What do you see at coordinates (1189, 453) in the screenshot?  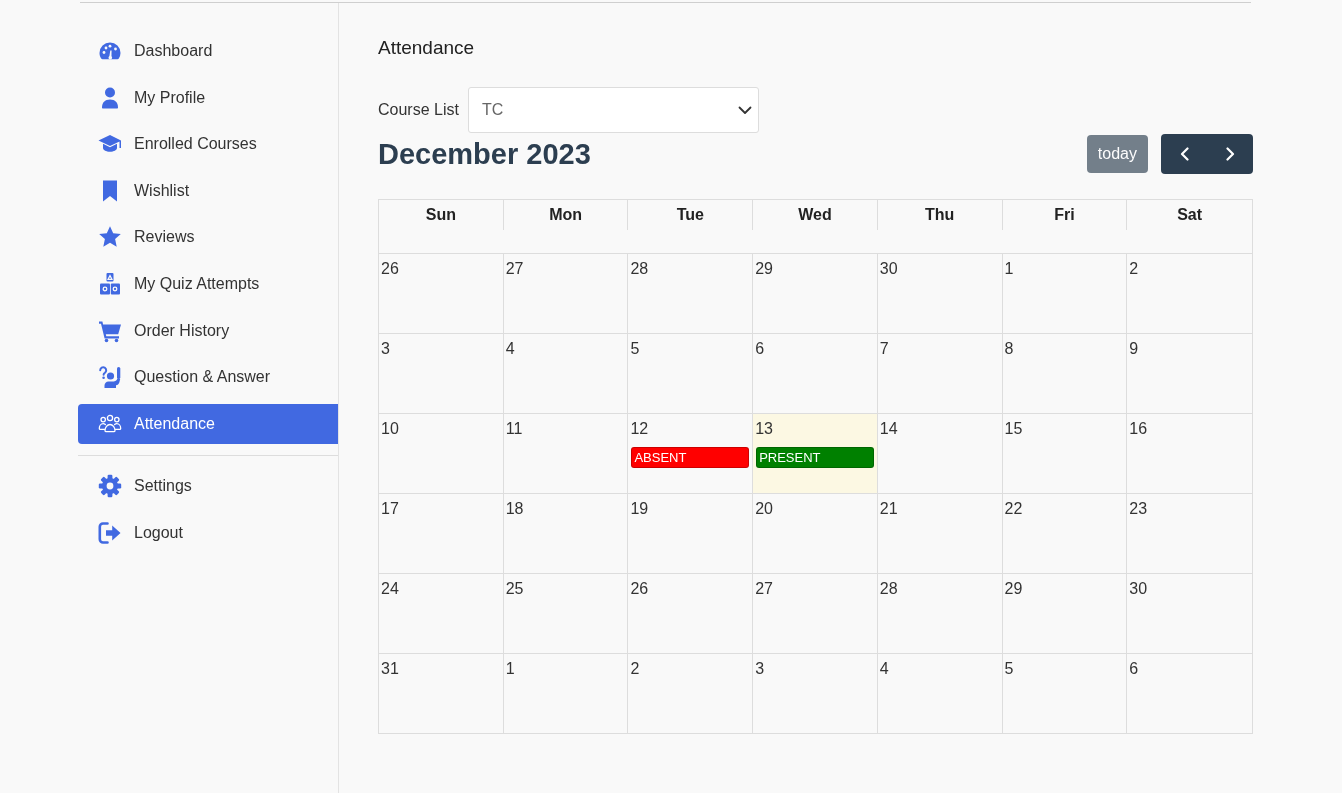 I see `calendar-day-cell: 16` at bounding box center [1189, 453].